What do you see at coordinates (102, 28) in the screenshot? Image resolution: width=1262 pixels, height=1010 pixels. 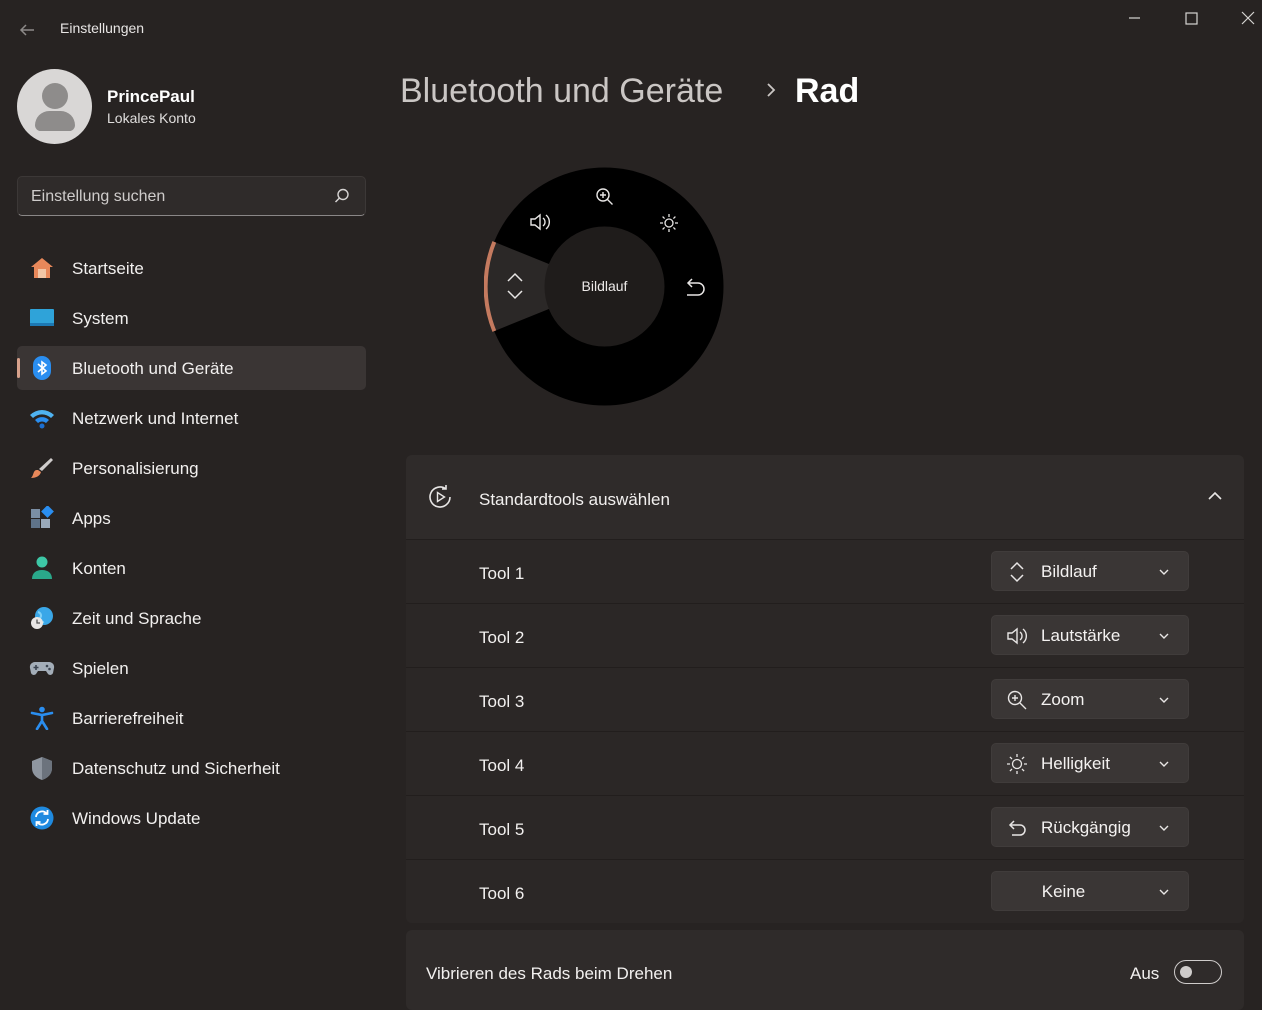 I see `app-title: Einstellungen` at bounding box center [102, 28].